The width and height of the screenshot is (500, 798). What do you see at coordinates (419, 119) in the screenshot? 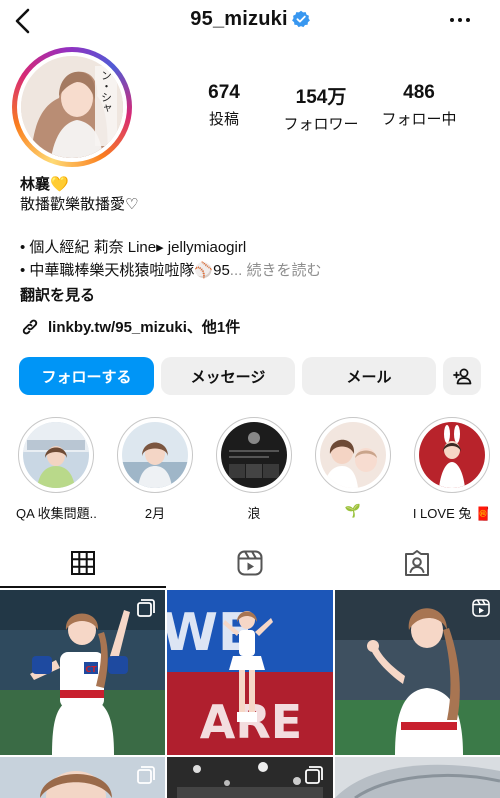
I see `following-label: フォロー中` at bounding box center [419, 119].